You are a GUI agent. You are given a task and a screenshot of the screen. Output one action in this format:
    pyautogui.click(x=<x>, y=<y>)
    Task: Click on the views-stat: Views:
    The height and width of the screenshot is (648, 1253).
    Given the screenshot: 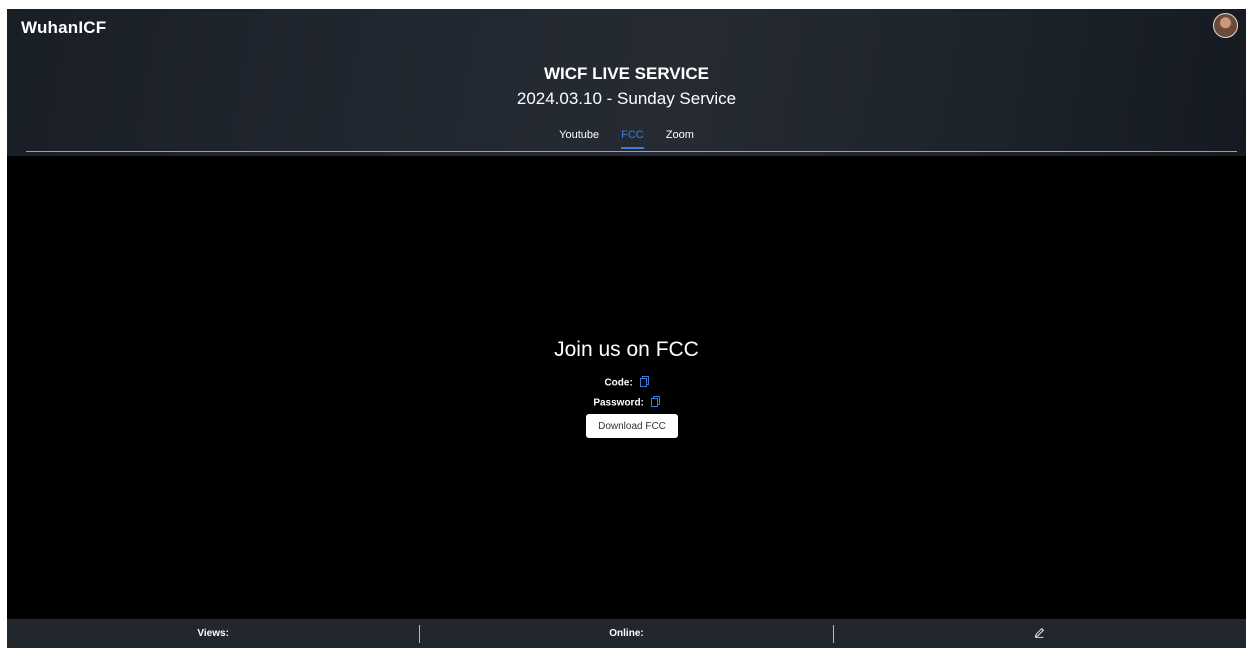 What is the action you would take?
    pyautogui.click(x=213, y=633)
    